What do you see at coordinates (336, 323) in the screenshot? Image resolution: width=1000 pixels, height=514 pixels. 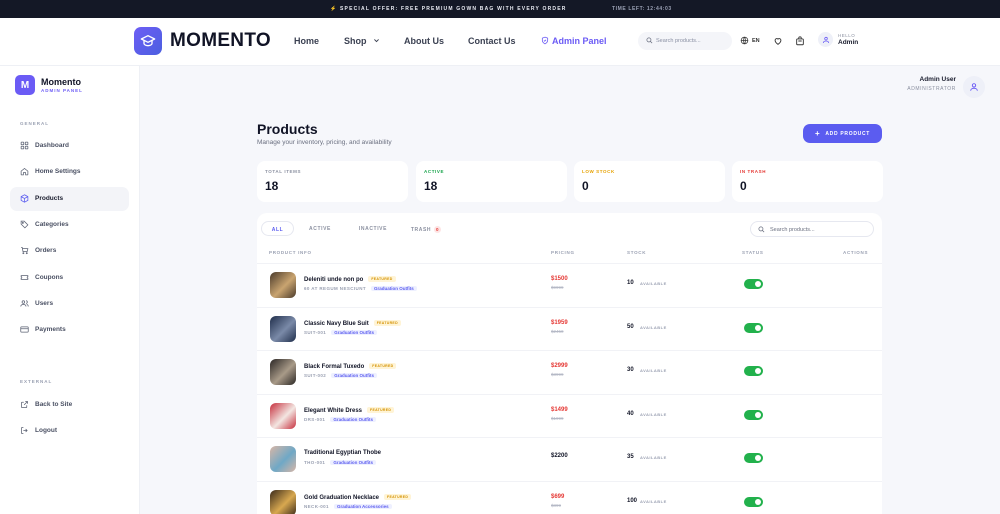 I see `product-name: Classic Navy Blue Suit` at bounding box center [336, 323].